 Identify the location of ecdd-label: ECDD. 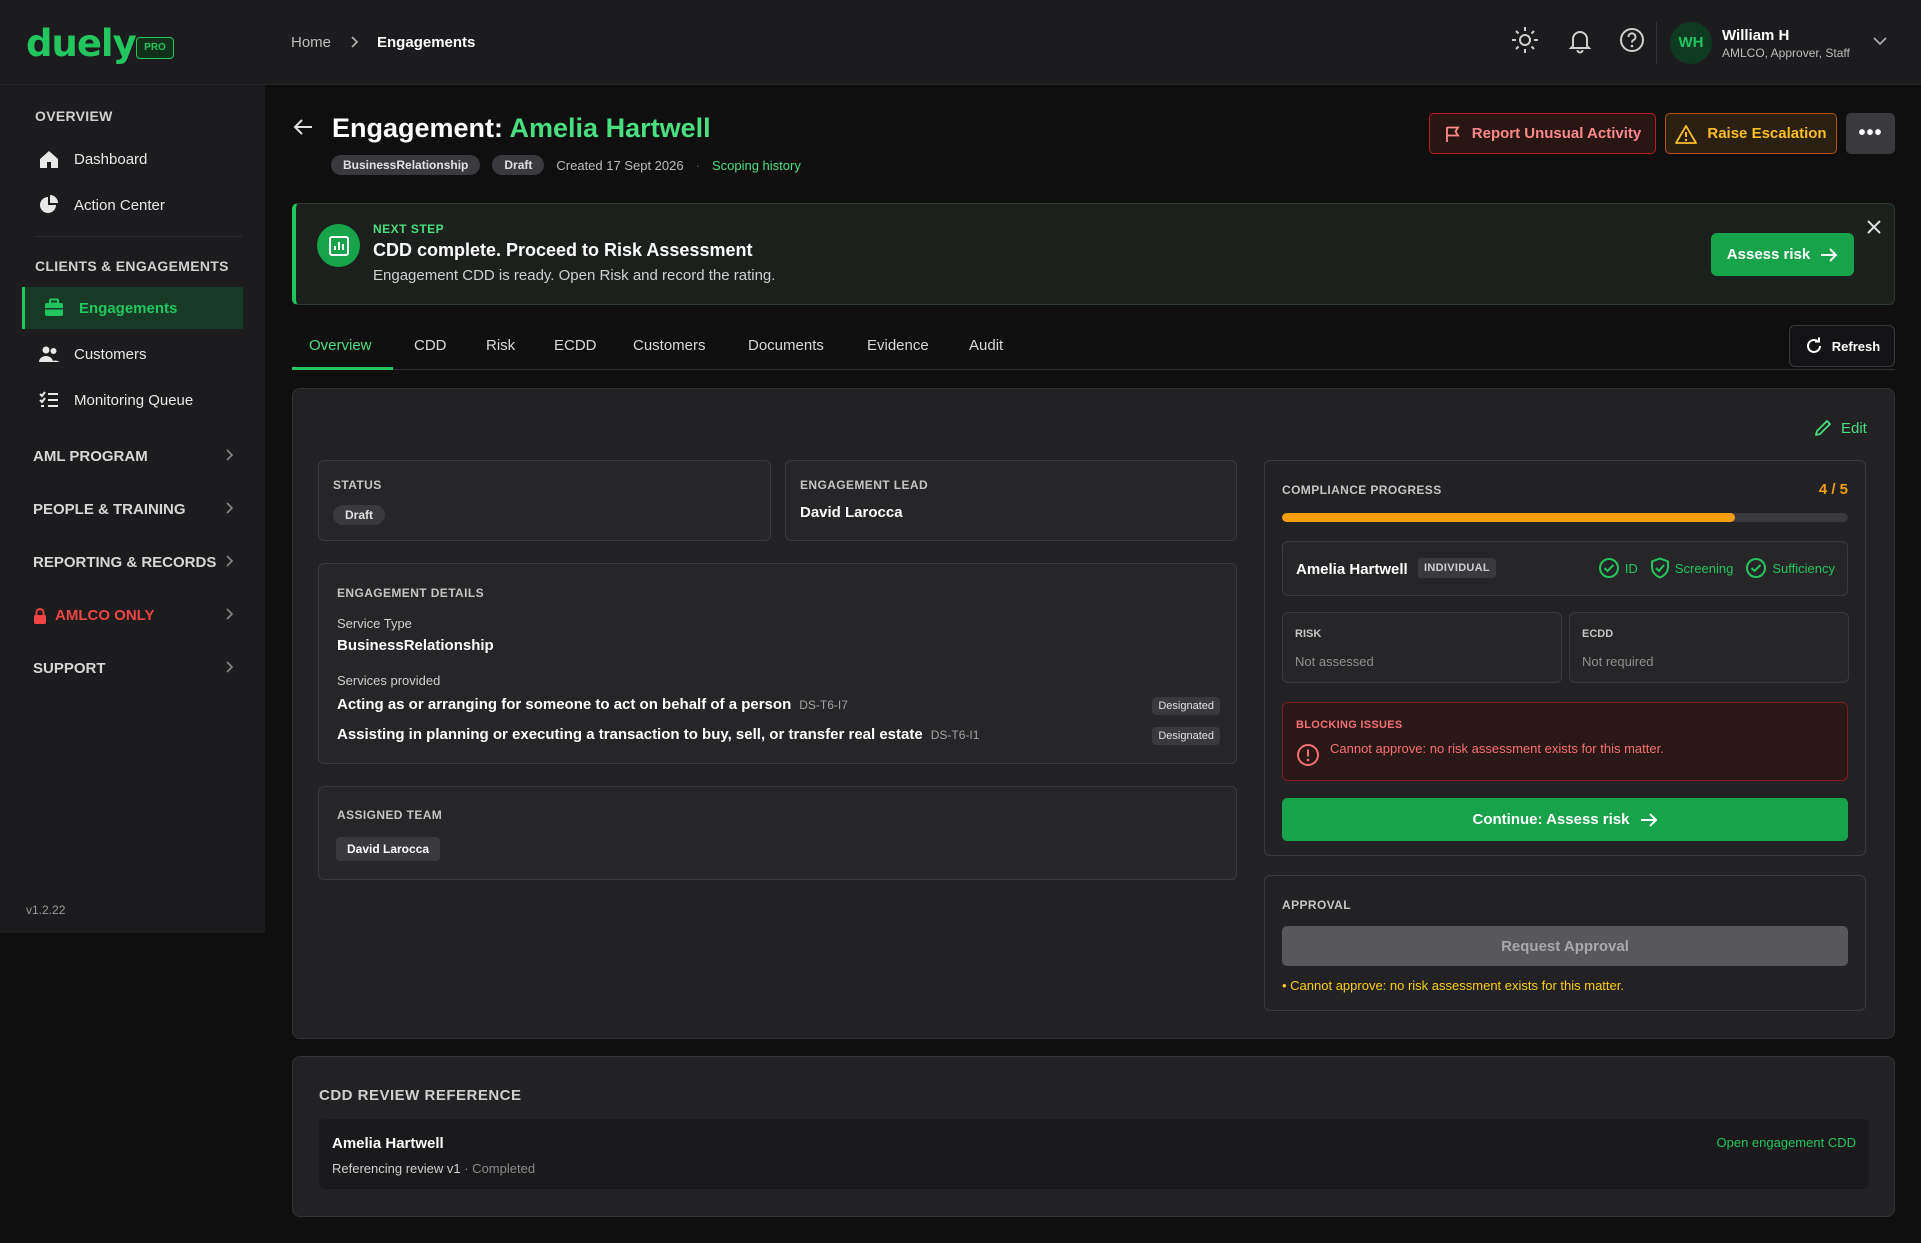
(1598, 634).